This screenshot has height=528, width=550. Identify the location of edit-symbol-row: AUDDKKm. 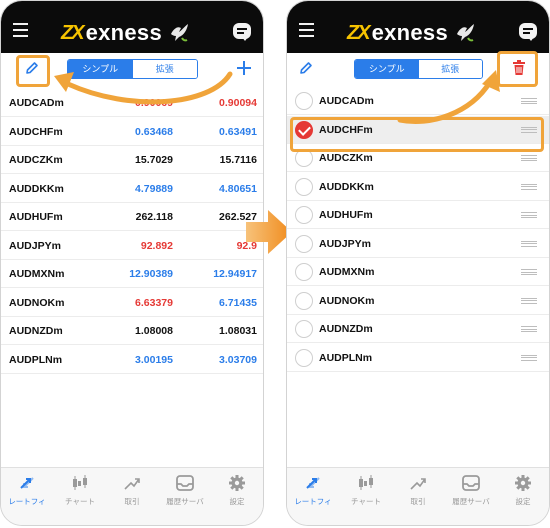
(418, 187).